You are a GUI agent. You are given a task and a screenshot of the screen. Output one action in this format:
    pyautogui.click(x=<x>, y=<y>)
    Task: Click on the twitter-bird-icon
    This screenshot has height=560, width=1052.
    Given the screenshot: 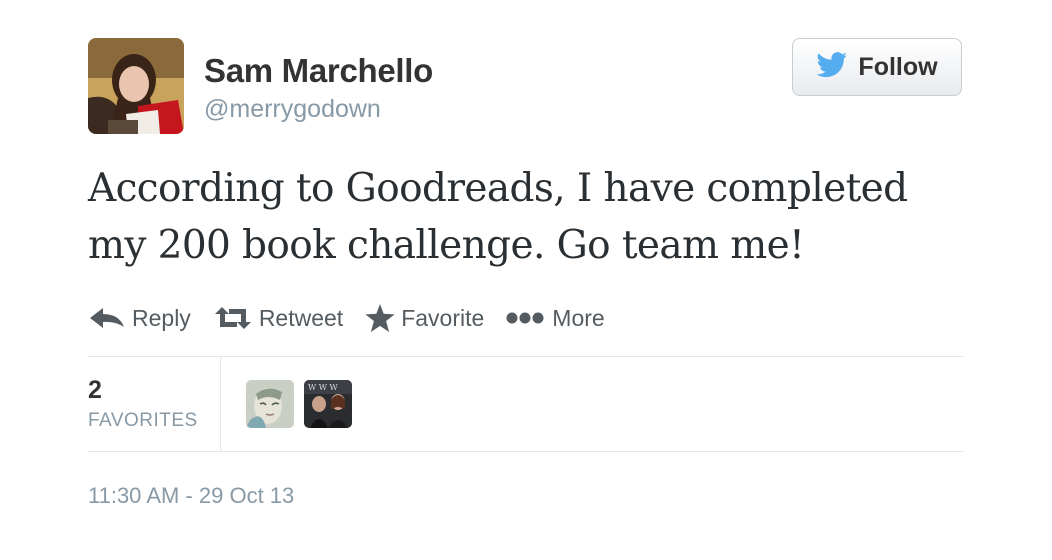 What is the action you would take?
    pyautogui.click(x=832, y=67)
    